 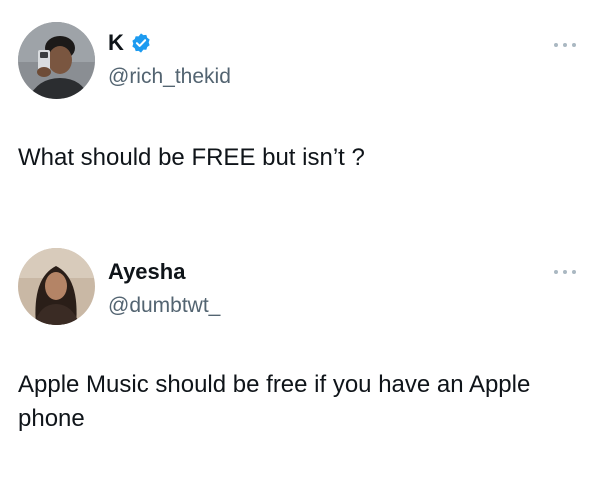 I want to click on display-name: Ayesha, so click(x=146, y=272).